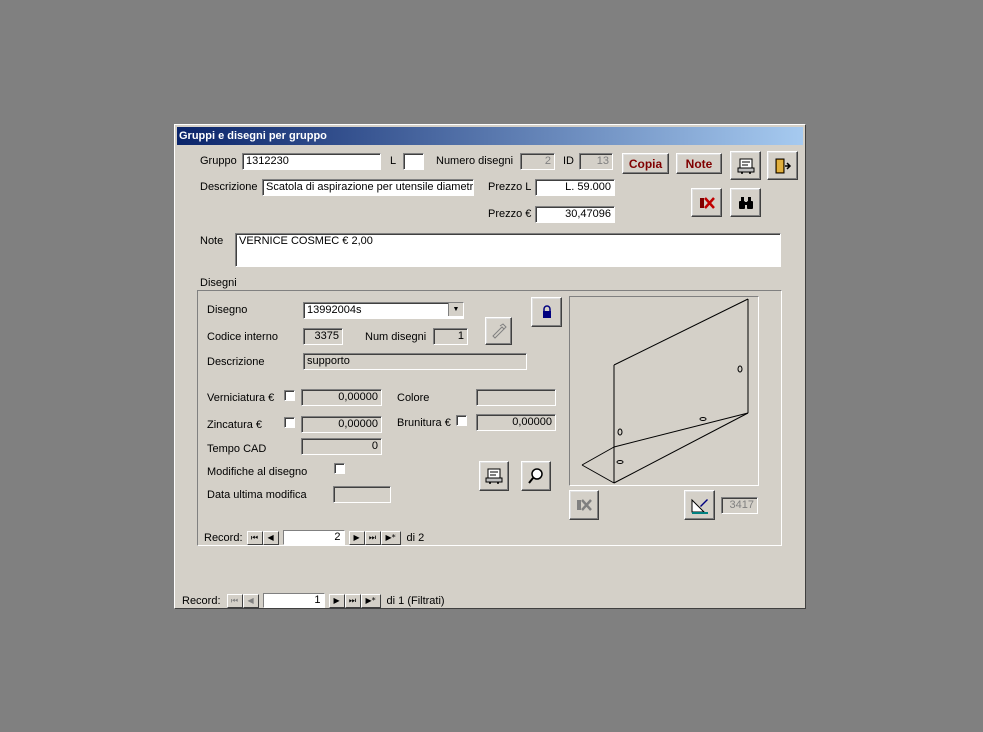  I want to click on note-button: Note, so click(699, 163).